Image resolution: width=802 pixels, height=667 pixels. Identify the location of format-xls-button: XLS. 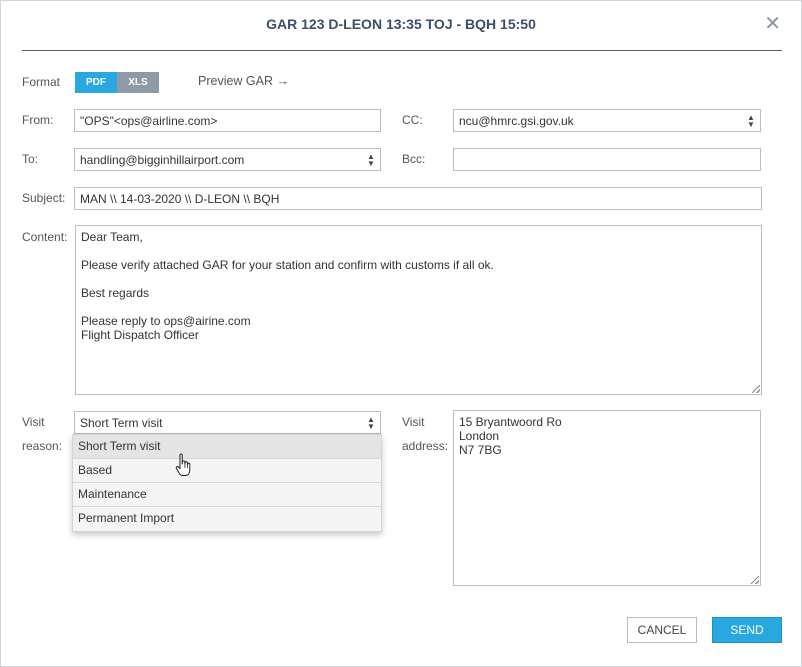
(138, 82).